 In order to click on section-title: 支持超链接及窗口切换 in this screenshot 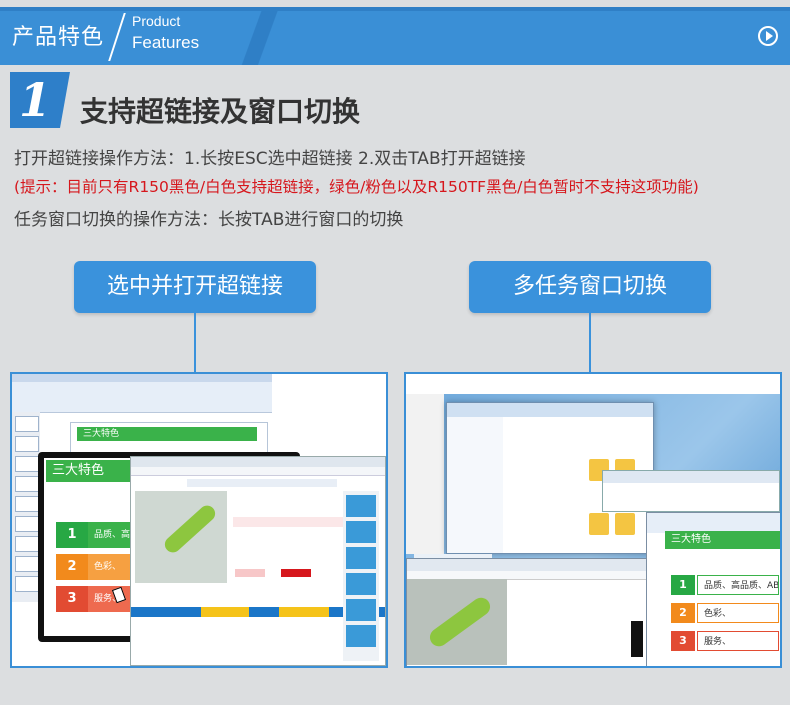, I will do `click(220, 111)`.